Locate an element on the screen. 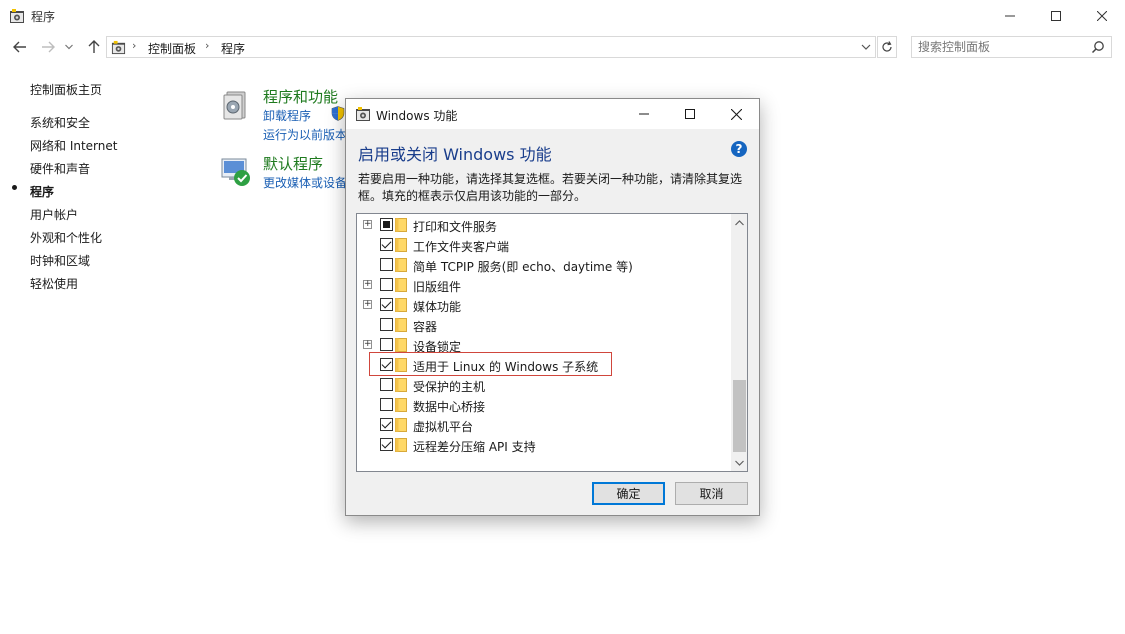  default-programs-title: 默认程序 is located at coordinates (293, 163).